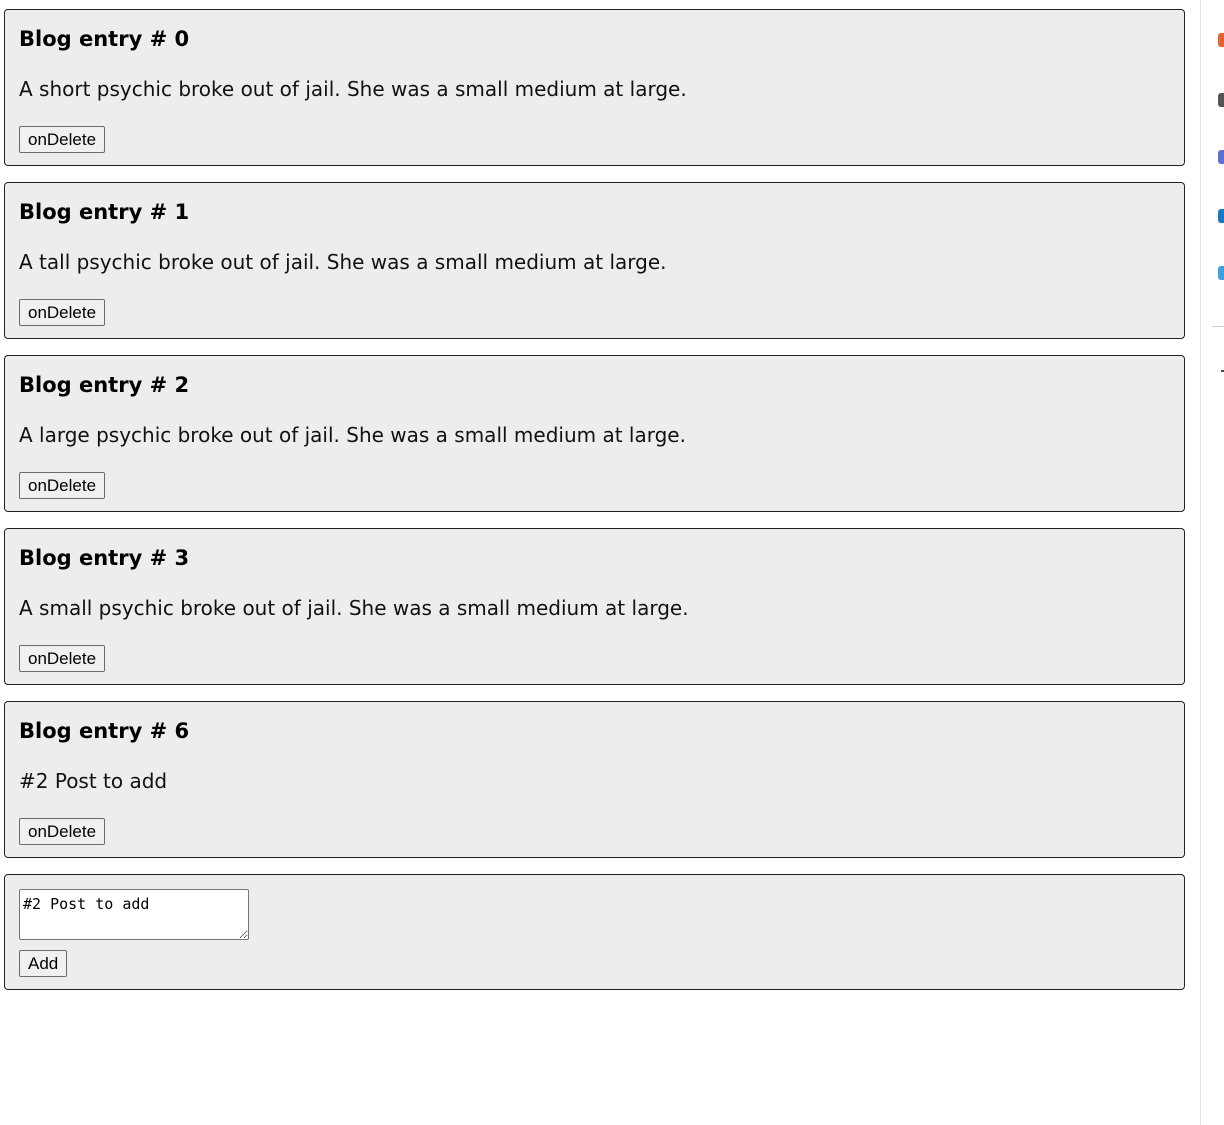 This screenshot has width=1224, height=1125. I want to click on blog-entry-title: Blog entry # 2, so click(104, 385).